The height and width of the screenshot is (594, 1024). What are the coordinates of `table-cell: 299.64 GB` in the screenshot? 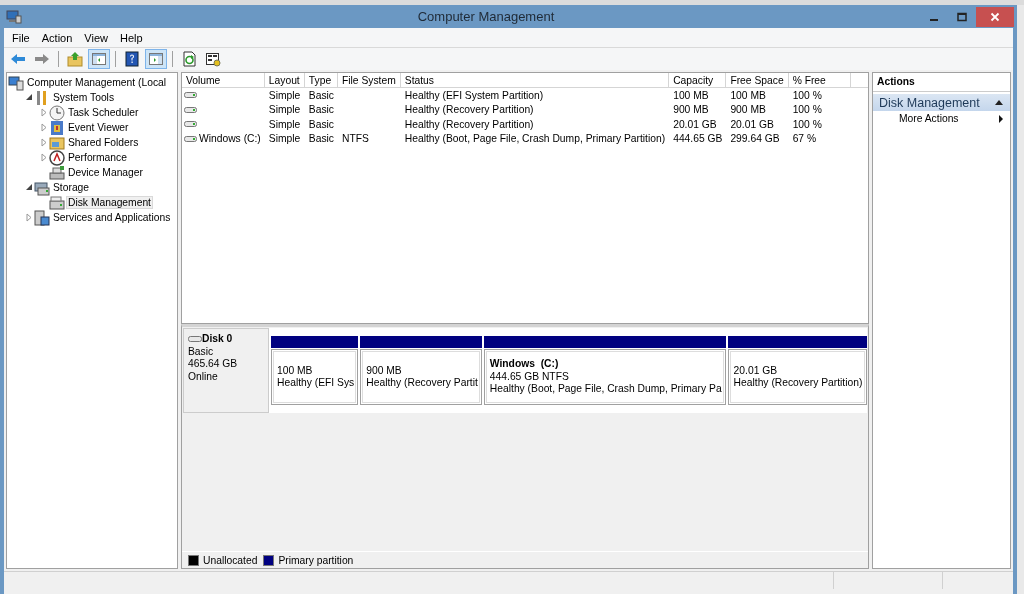 It's located at (755, 139).